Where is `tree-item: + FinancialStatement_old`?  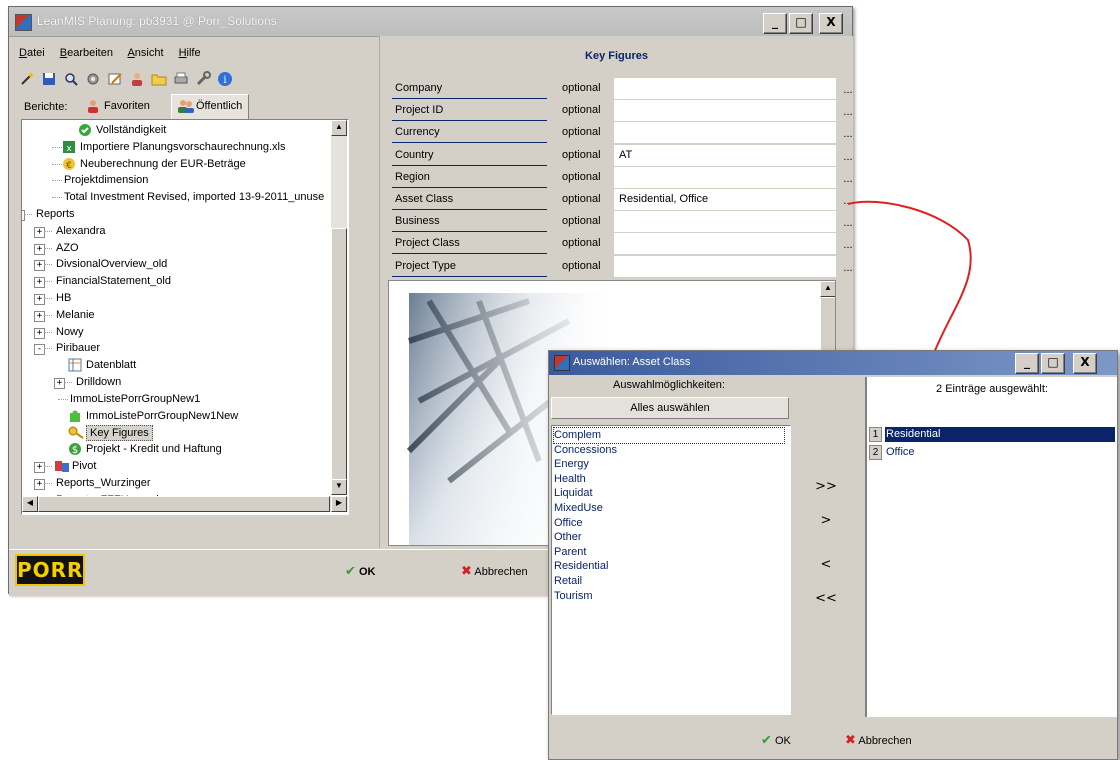
tree-item: + FinancialStatement_old is located at coordinates (174, 281).